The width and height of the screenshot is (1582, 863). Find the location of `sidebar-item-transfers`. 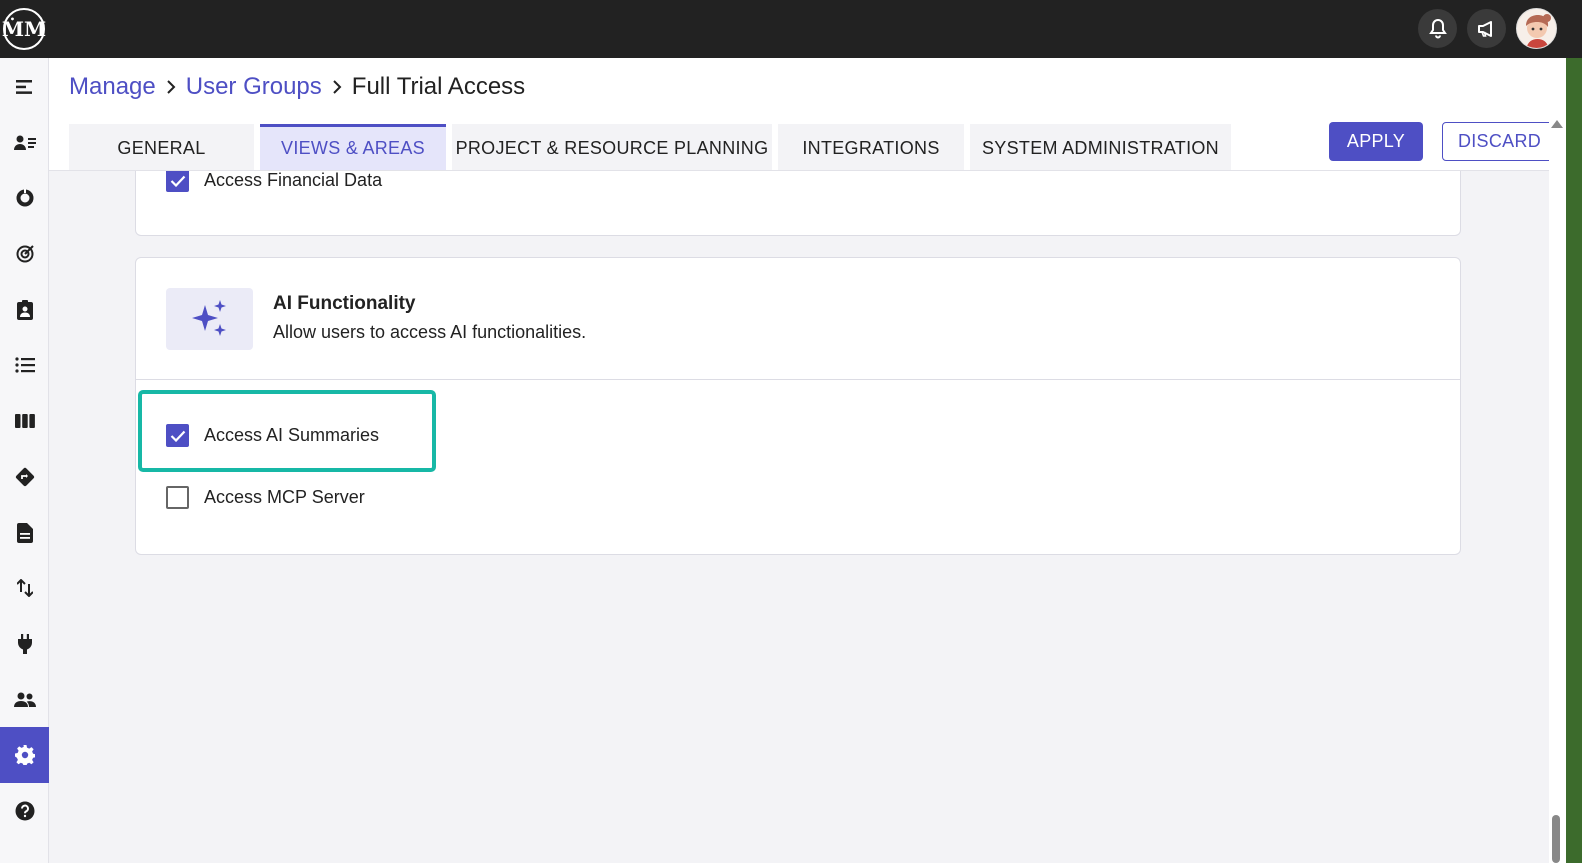

sidebar-item-transfers is located at coordinates (24, 588).